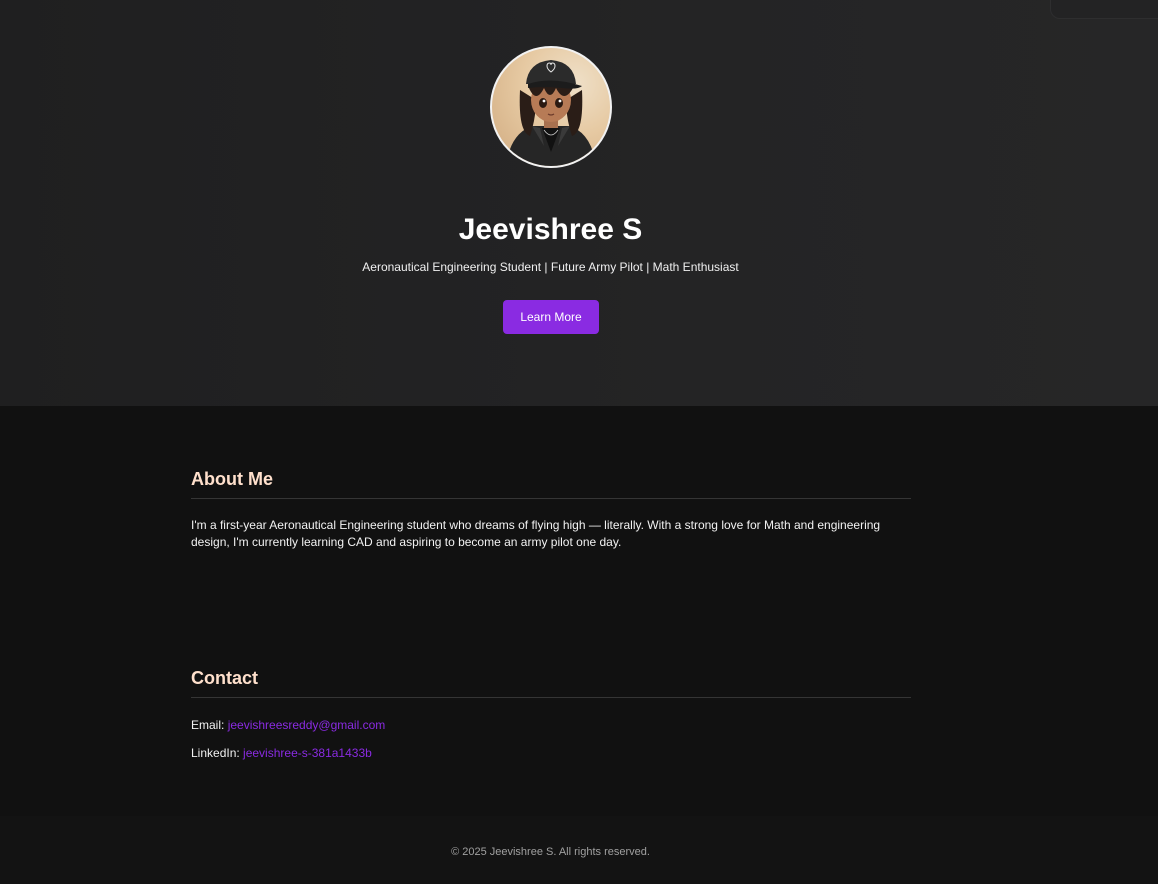 The width and height of the screenshot is (1158, 884). I want to click on contact-linkedin-row: LinkedIn: jeevishree-s-381a1433b, so click(281, 753).